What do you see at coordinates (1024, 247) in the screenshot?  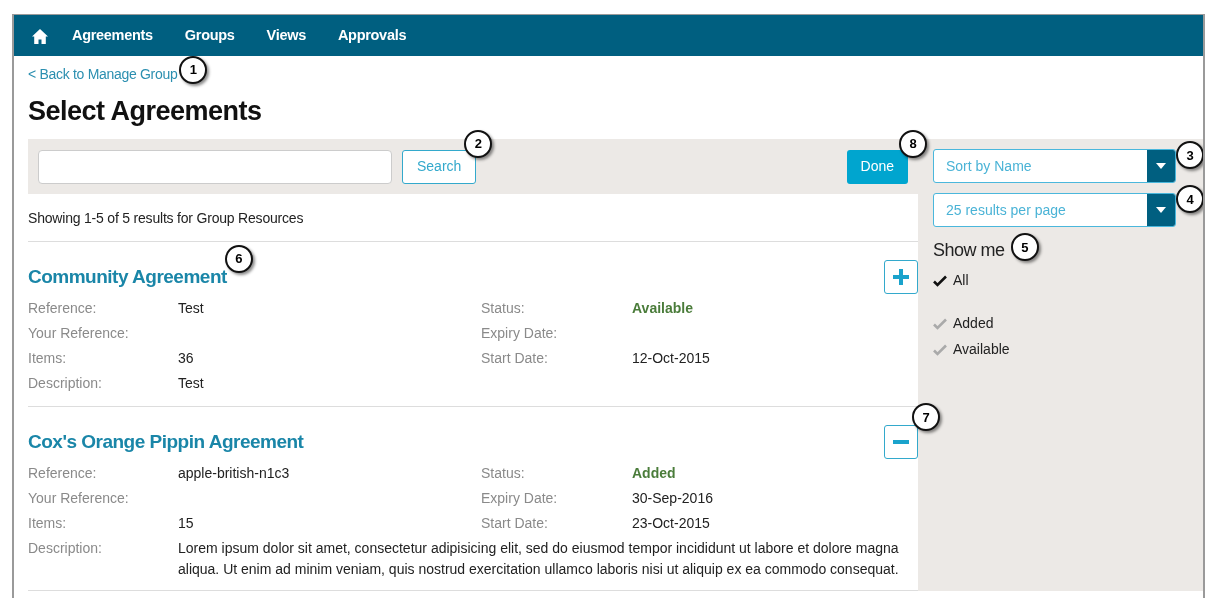 I see `callout-marker: 5` at bounding box center [1024, 247].